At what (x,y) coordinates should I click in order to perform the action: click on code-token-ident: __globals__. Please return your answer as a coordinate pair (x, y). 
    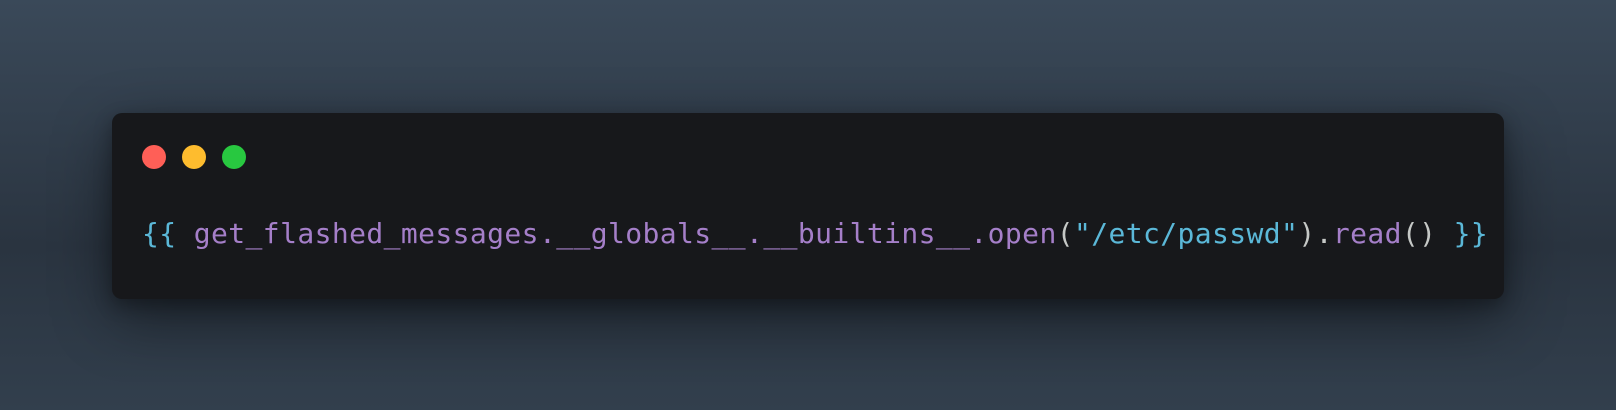
    Looking at the image, I should click on (651, 233).